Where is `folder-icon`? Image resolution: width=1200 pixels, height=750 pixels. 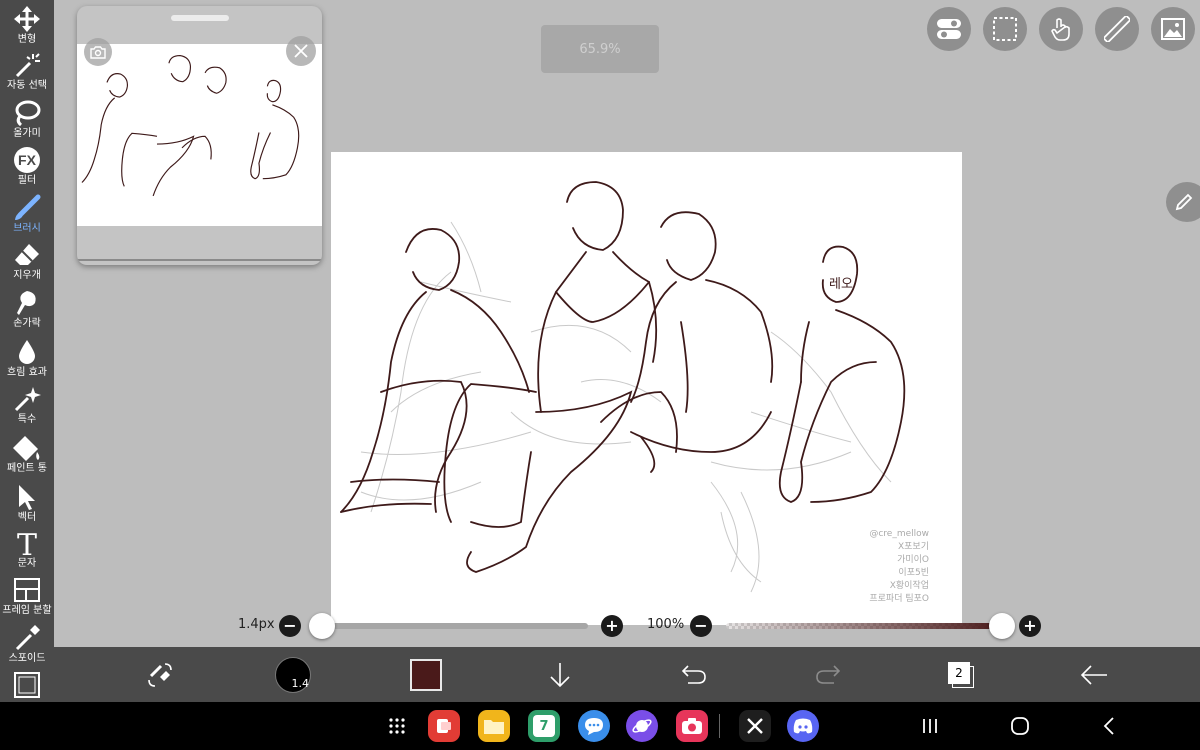 folder-icon is located at coordinates (494, 727).